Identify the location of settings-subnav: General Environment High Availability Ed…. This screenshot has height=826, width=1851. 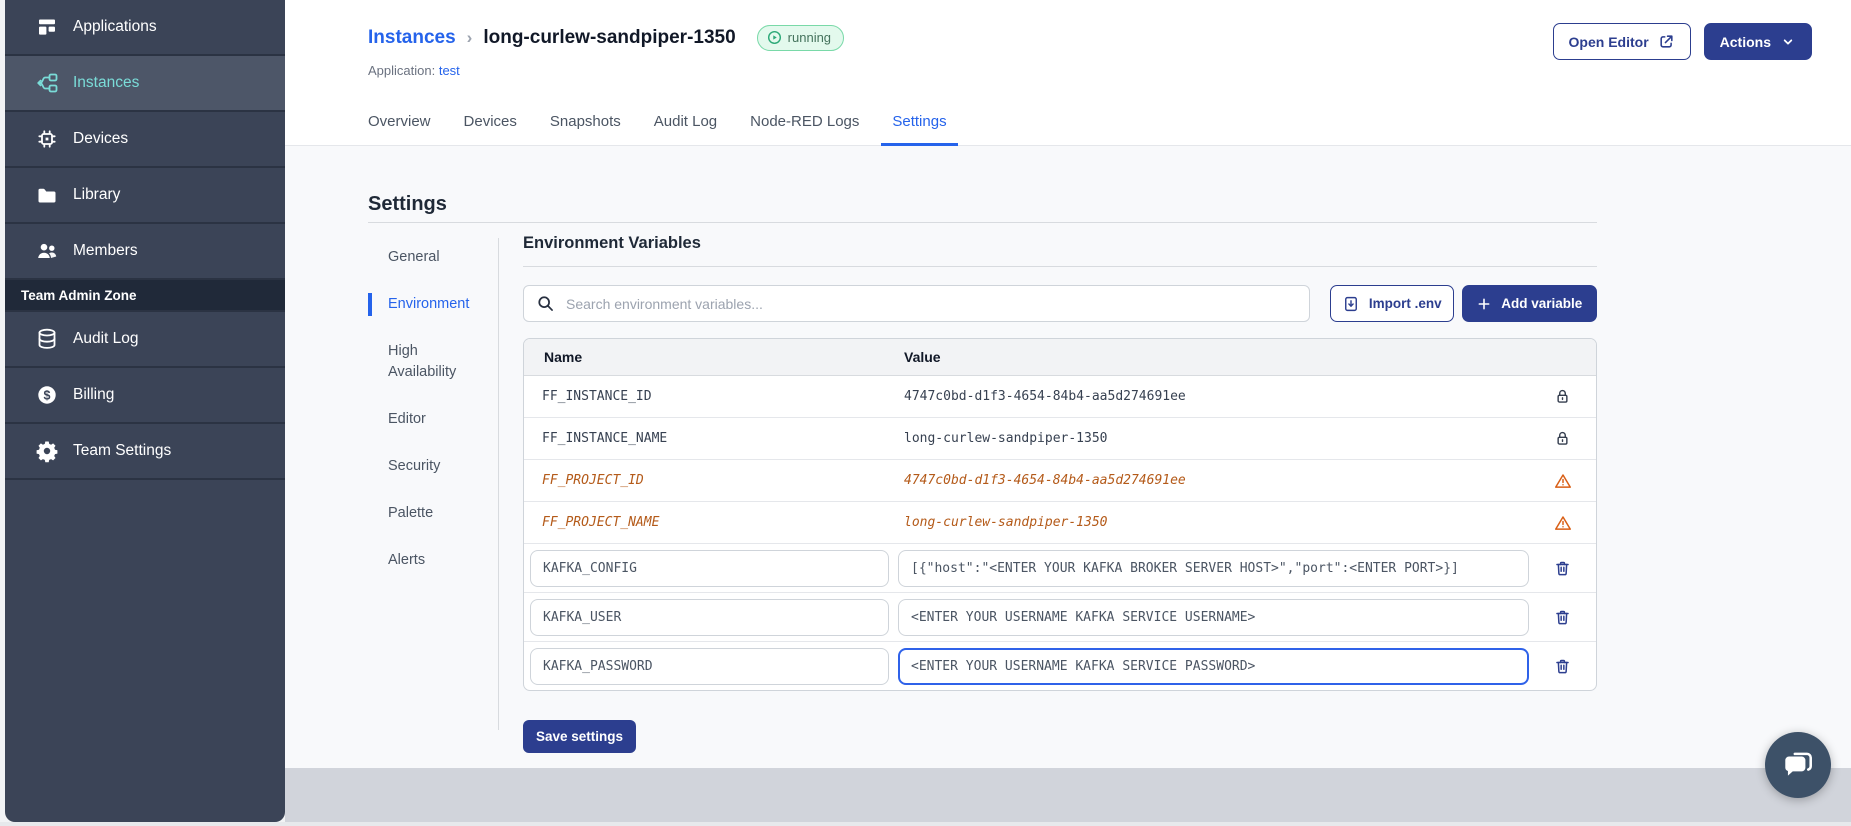
(425, 421).